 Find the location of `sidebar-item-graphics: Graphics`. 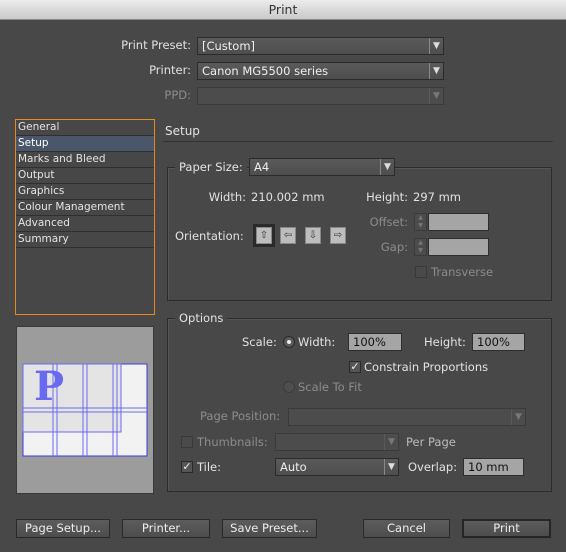

sidebar-item-graphics: Graphics is located at coordinates (85, 192).